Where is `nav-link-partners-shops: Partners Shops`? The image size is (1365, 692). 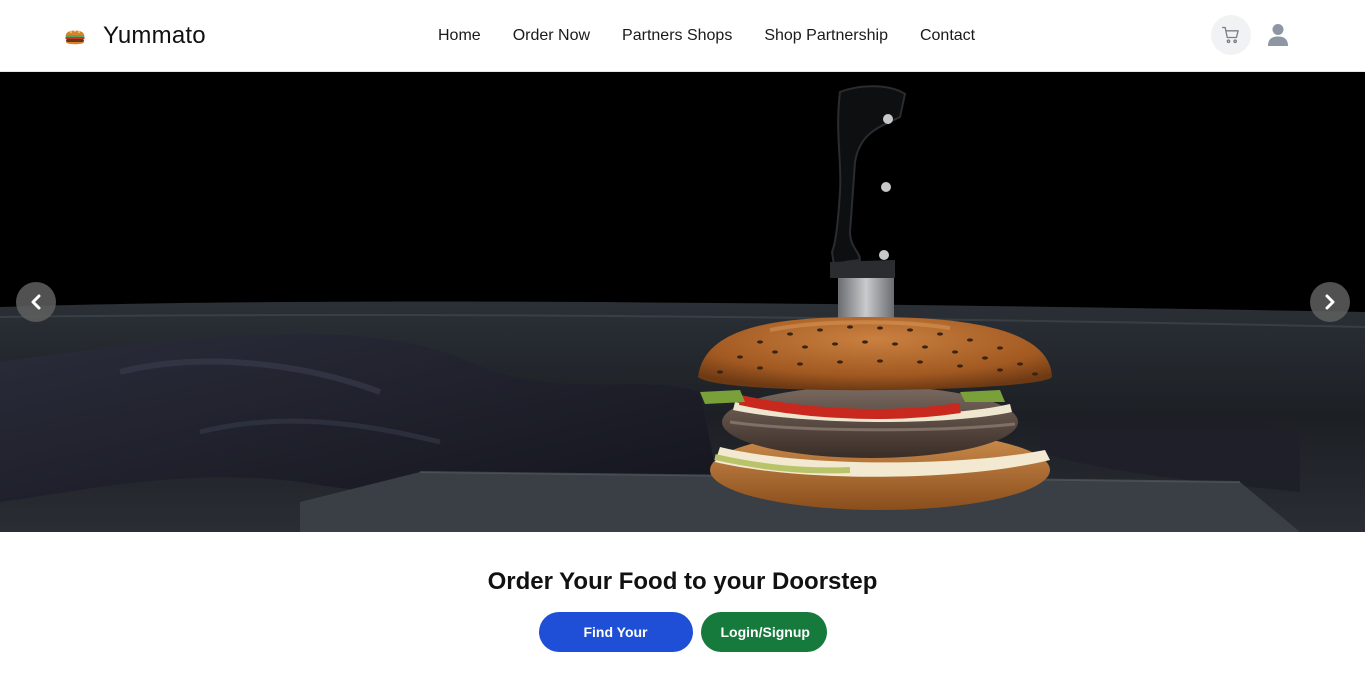
nav-link-partners-shops: Partners Shops is located at coordinates (677, 36).